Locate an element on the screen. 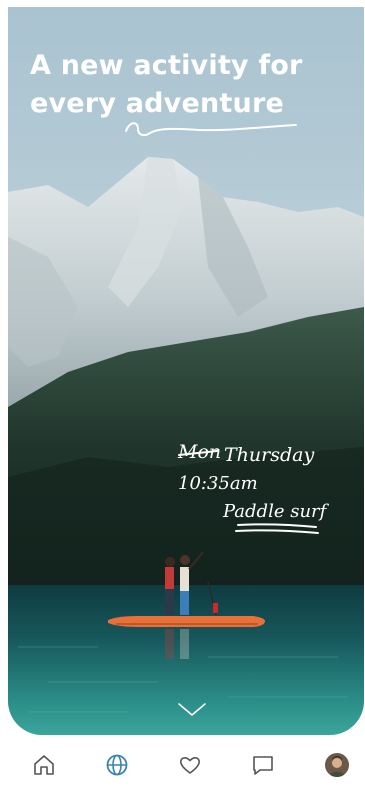 This screenshot has height=795, width=365. strikethrough-scribble is located at coordinates (198, 453).